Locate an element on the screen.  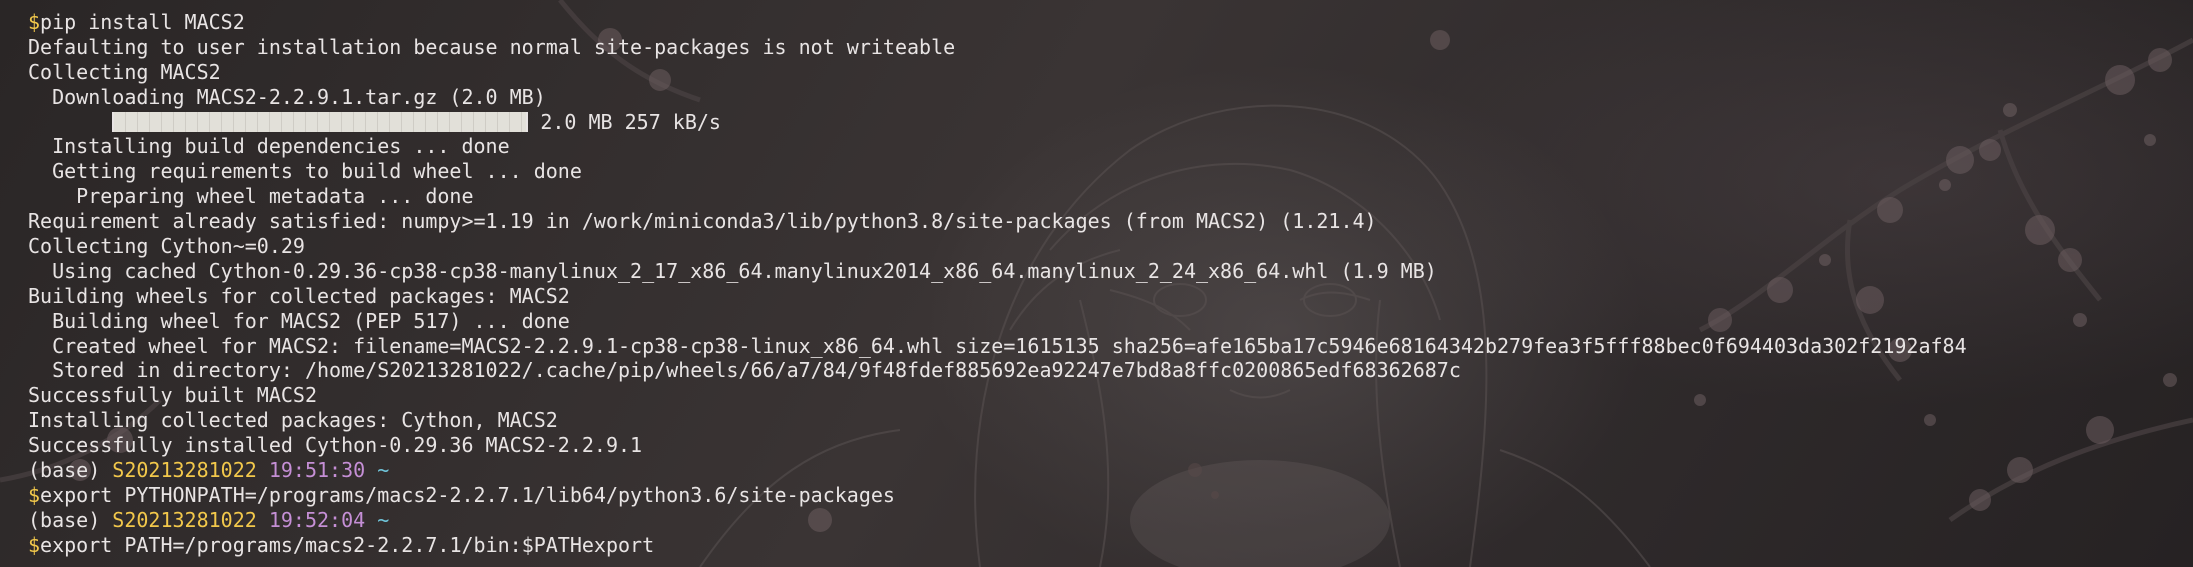
terminal-line: Collecting MACS2 is located at coordinates (1110, 72).